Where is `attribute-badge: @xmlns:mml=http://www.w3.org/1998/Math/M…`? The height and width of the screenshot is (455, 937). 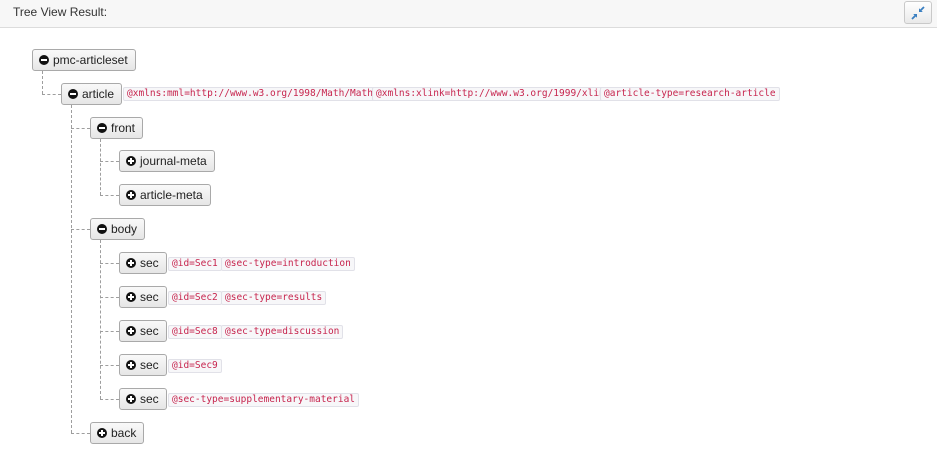
attribute-badge: @xmlns:mml=http://www.w3.org/1998/Math/M… is located at coordinates (256, 94).